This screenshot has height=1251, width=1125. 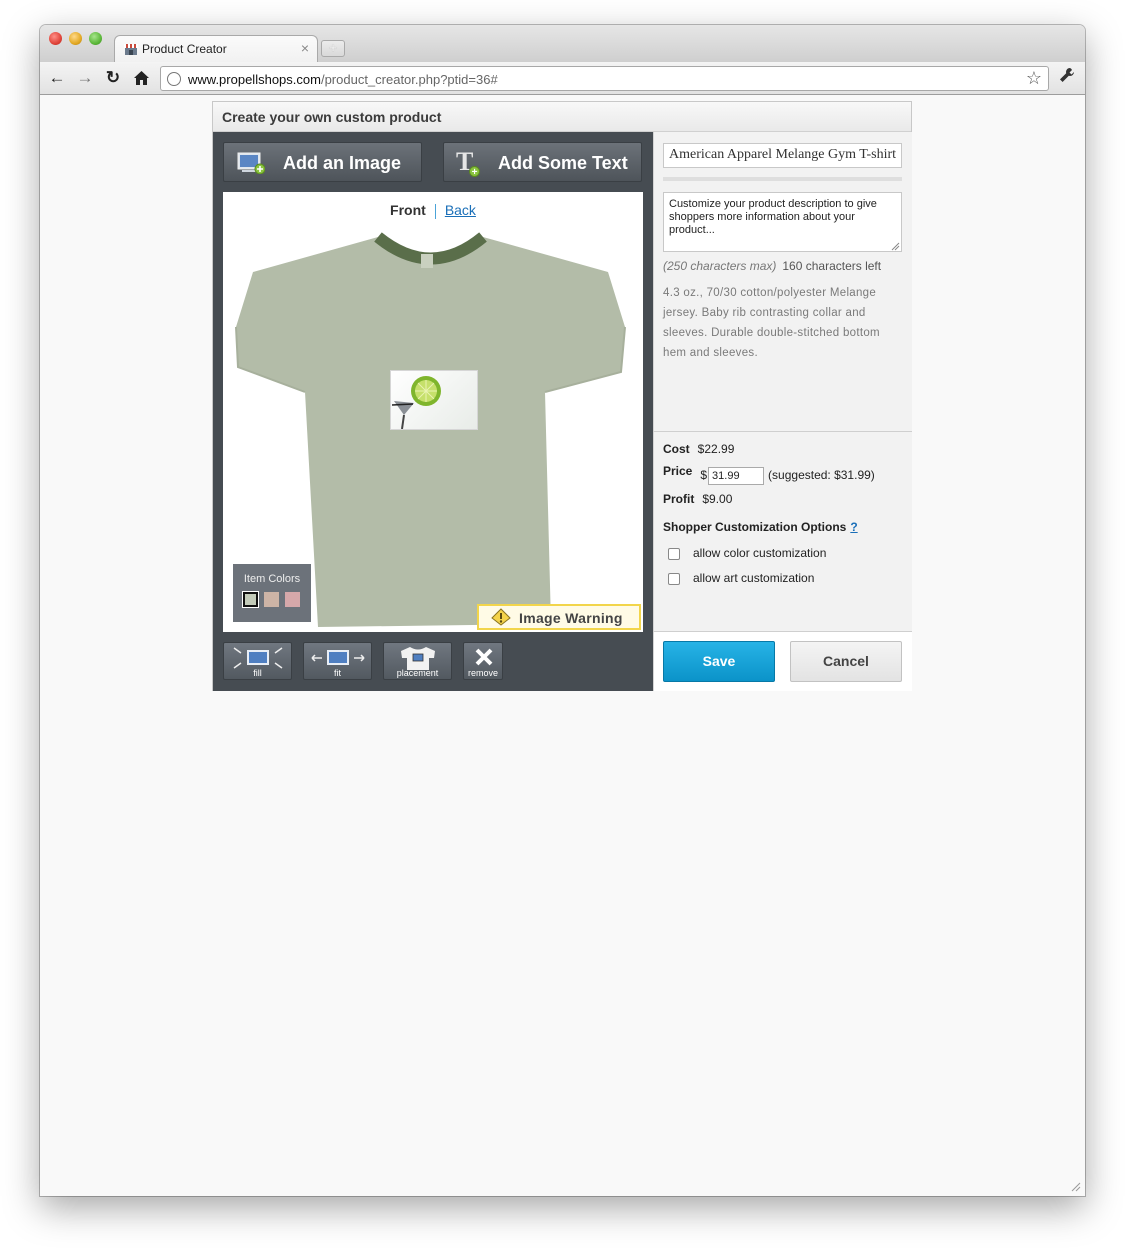 What do you see at coordinates (250, 599) in the screenshot?
I see `color-swatch-green` at bounding box center [250, 599].